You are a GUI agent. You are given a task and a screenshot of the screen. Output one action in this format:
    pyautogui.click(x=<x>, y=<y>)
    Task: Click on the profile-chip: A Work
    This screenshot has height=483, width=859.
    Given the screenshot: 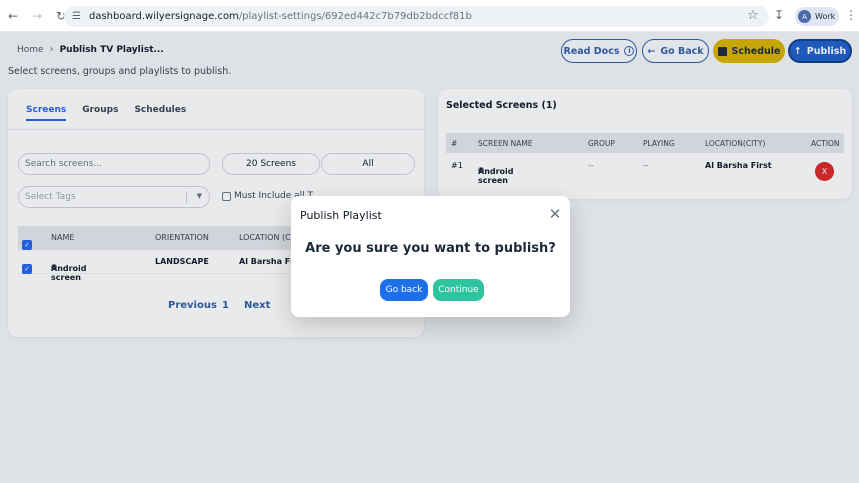 What is the action you would take?
    pyautogui.click(x=817, y=16)
    